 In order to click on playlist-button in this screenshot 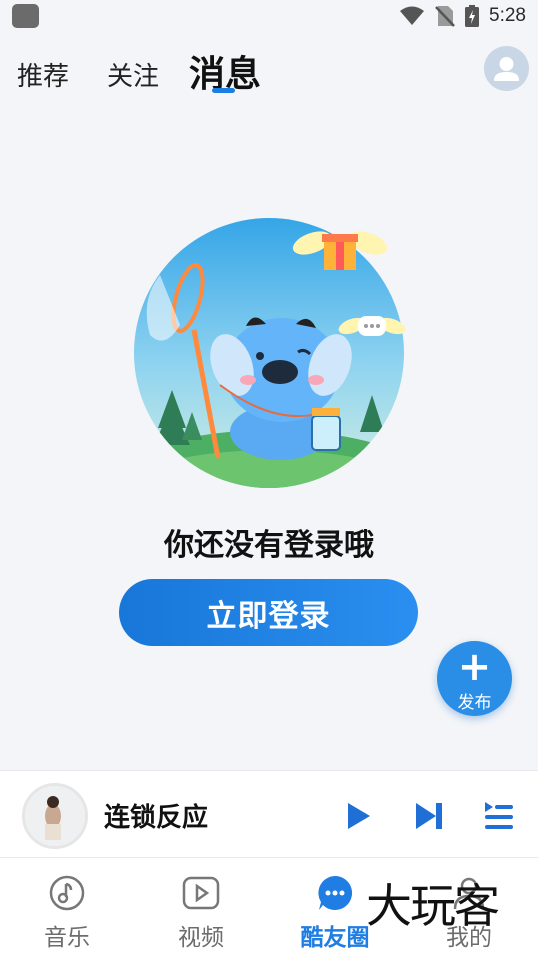, I will do `click(499, 816)`.